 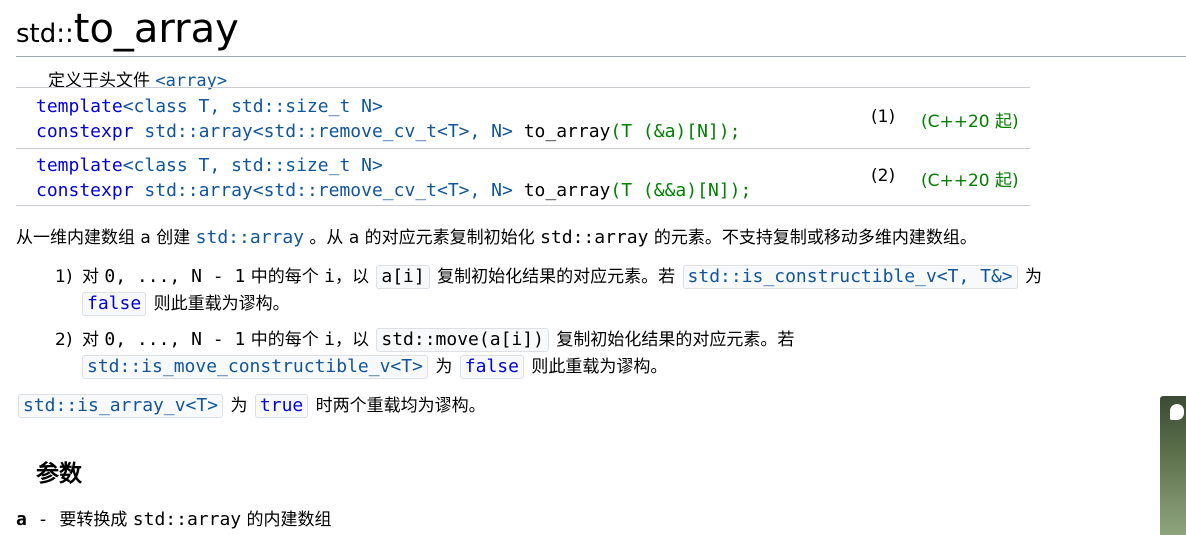 What do you see at coordinates (596, 367) in the screenshot?
I see `item2-text: 则此重载为谬构。` at bounding box center [596, 367].